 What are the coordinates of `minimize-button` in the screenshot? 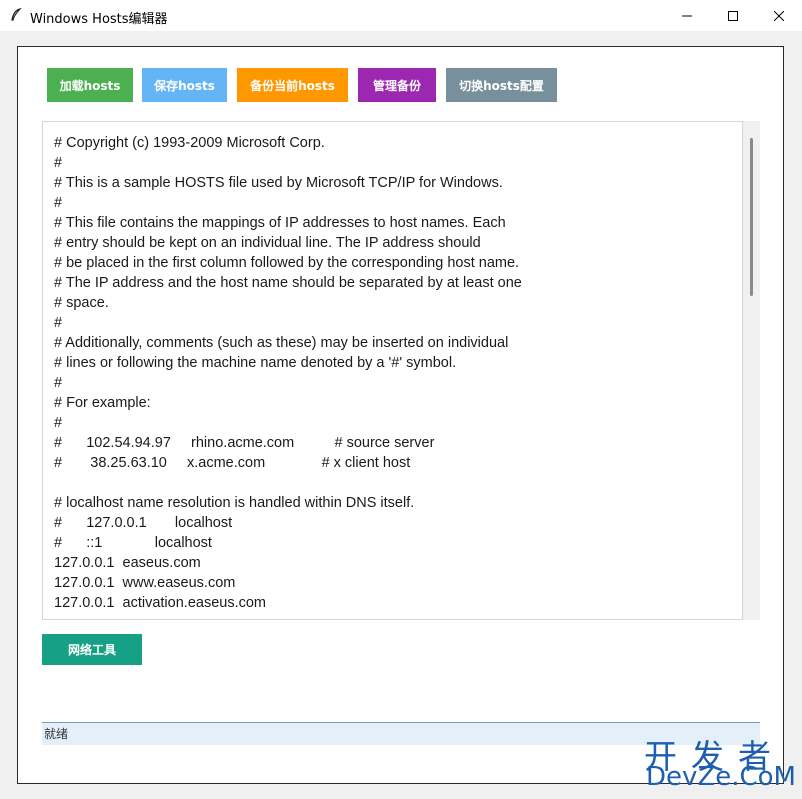 It's located at (687, 15).